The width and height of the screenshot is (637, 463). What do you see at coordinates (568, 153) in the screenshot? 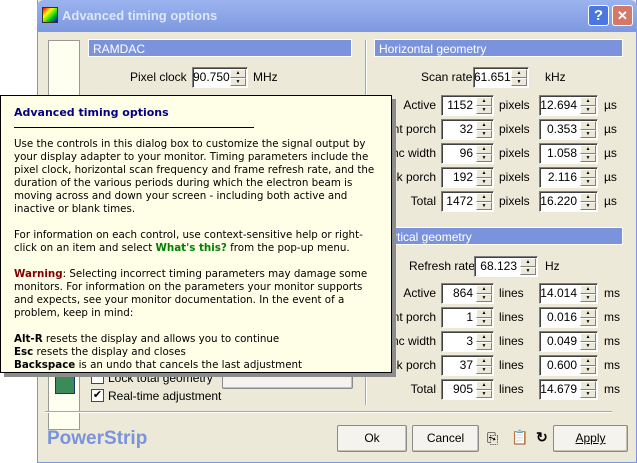
I see `horizontal-time-input: 1.058 ▲ ▼` at bounding box center [568, 153].